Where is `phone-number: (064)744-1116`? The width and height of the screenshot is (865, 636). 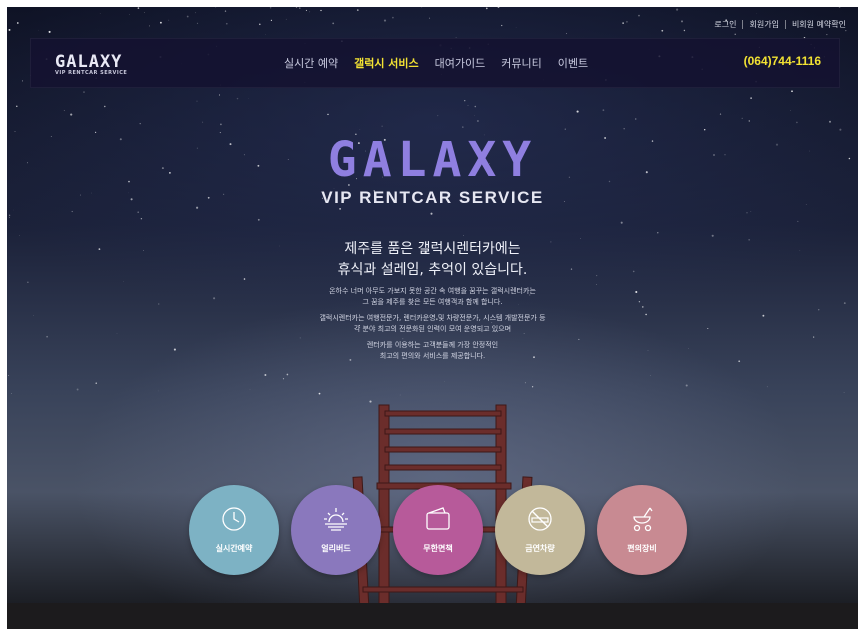
phone-number: (064)744-1116 is located at coordinates (782, 61).